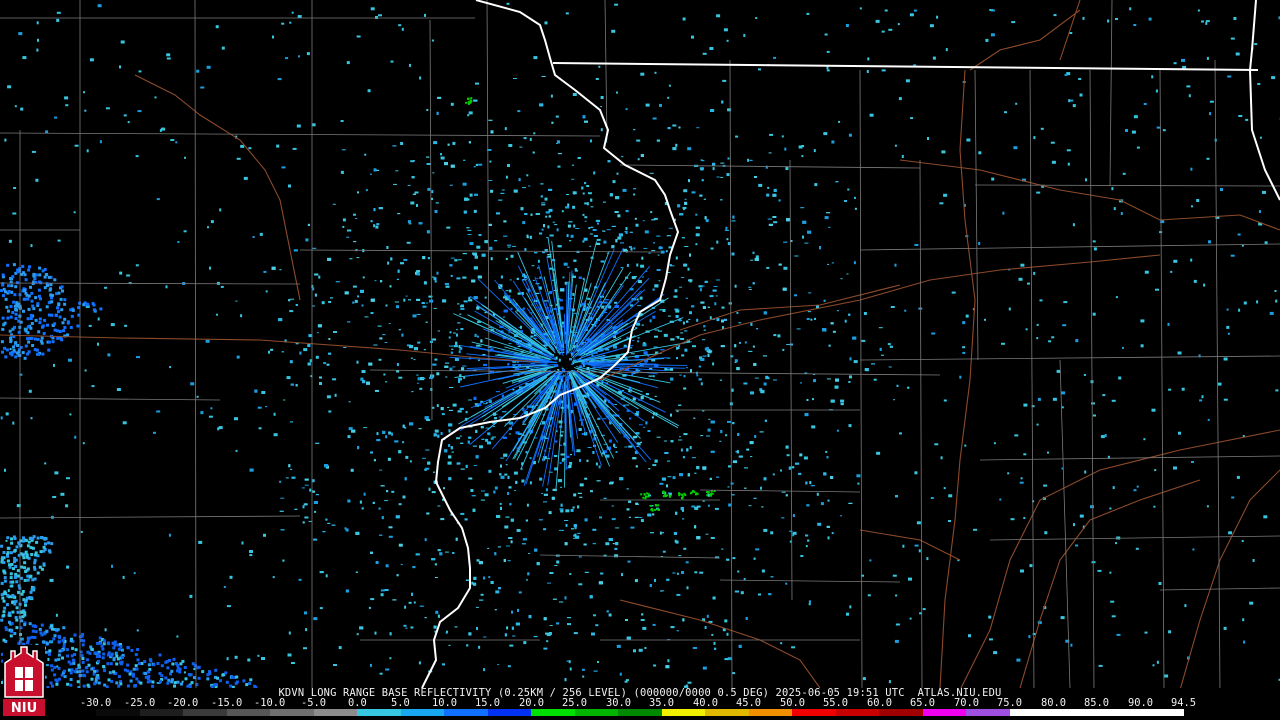  Describe the element at coordinates (923, 703) in the screenshot. I see `scale-label: 65.0` at that location.